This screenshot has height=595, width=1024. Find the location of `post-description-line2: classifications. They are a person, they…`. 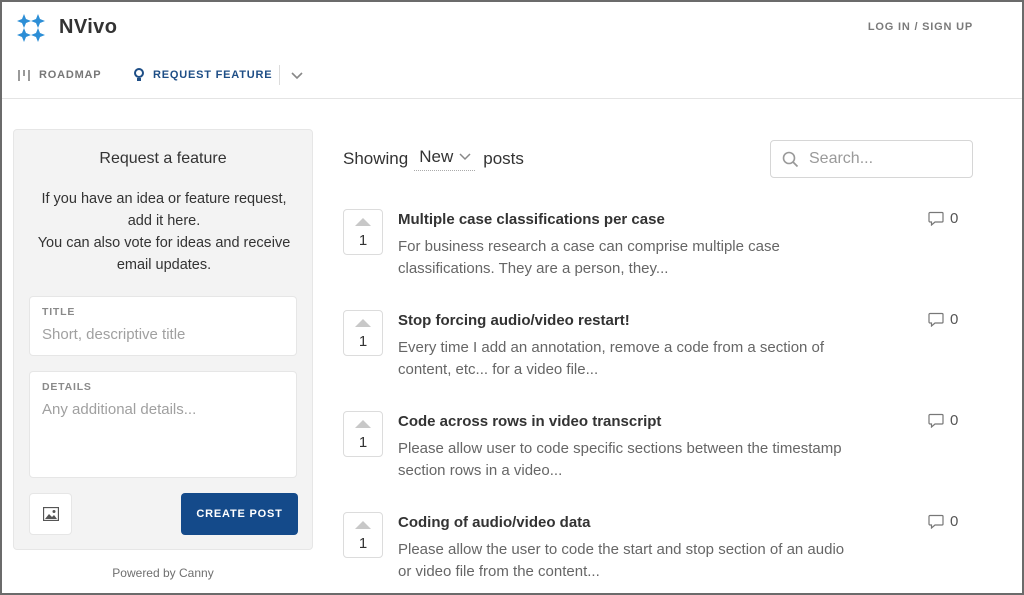

post-description-line2: classifications. They are a person, they… is located at coordinates (533, 268).